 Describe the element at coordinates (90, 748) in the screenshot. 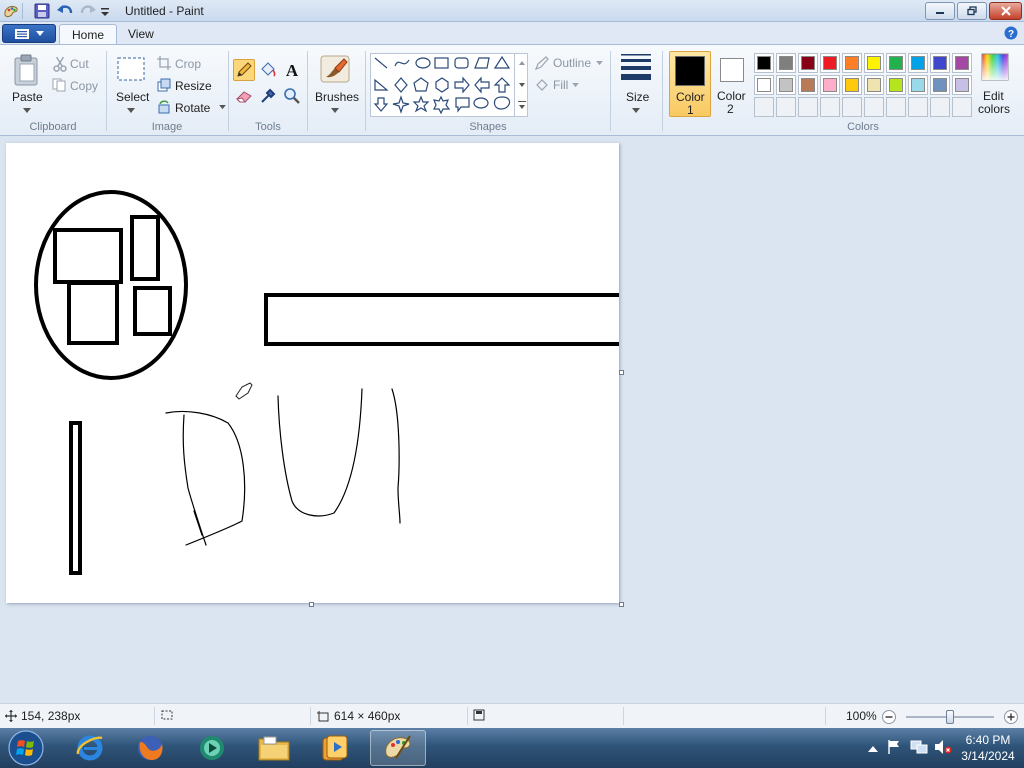

I see `taskbar-internet-explorer` at that location.